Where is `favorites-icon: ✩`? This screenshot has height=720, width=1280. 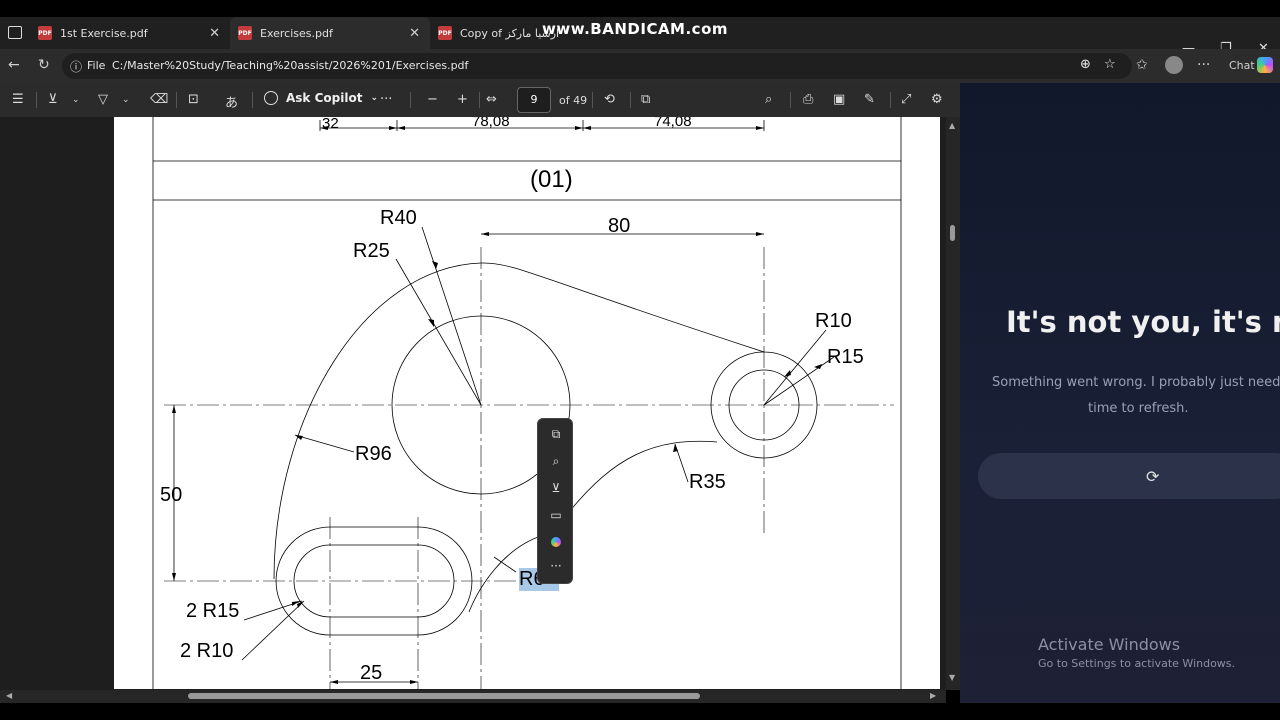
favorites-icon: ✩ is located at coordinates (1142, 65).